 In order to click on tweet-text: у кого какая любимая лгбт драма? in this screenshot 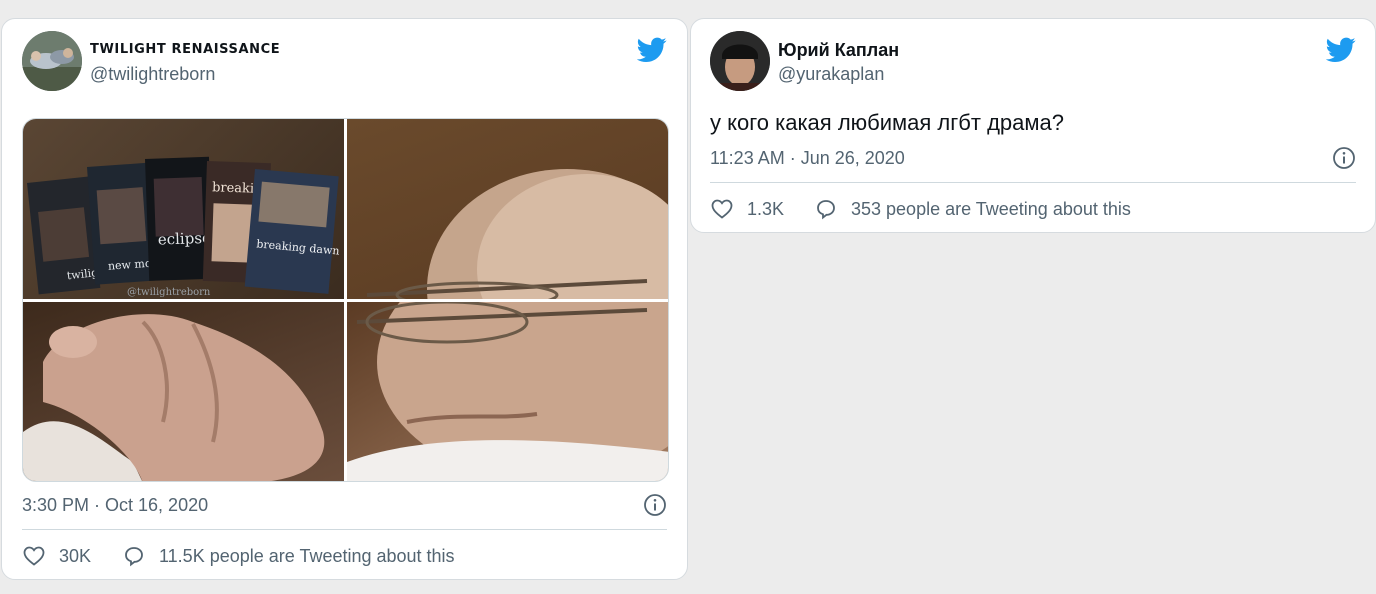, I will do `click(887, 122)`.